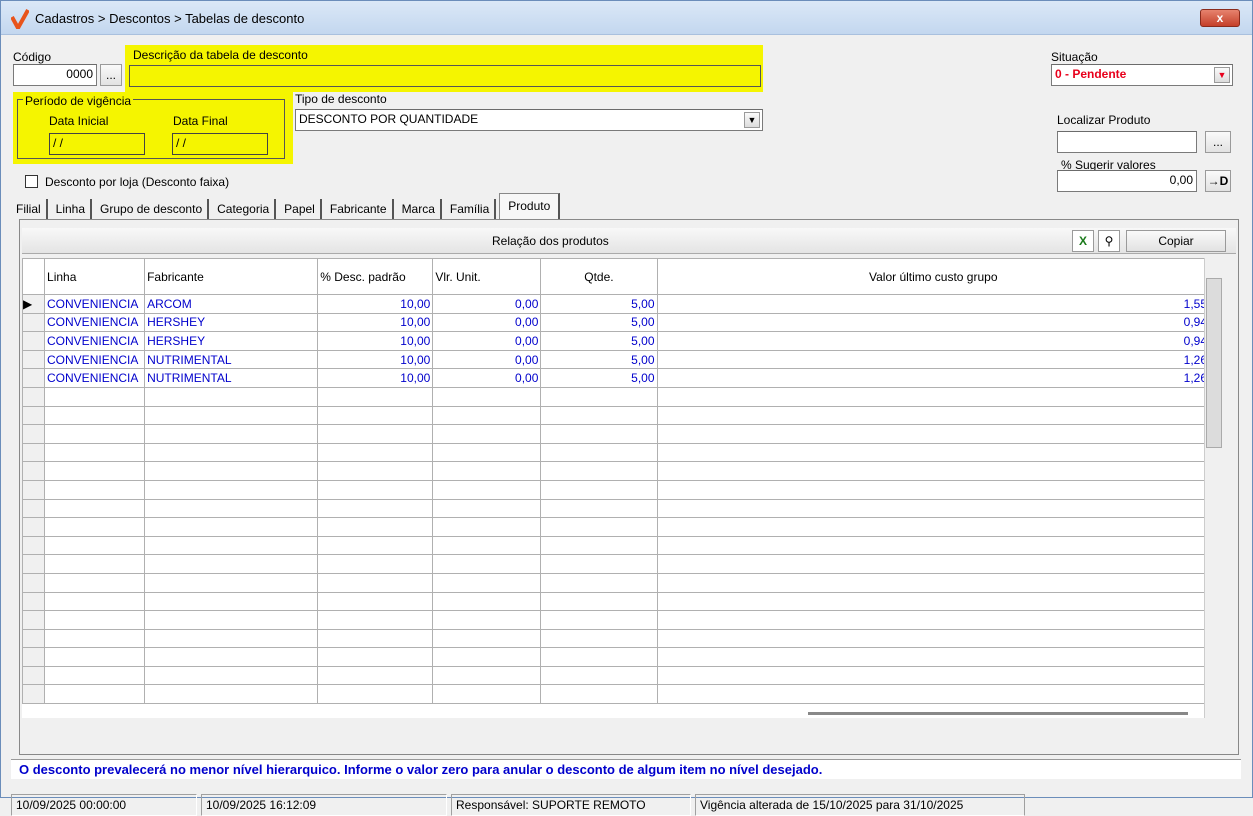  I want to click on excel-export-icon: X, so click(1083, 241).